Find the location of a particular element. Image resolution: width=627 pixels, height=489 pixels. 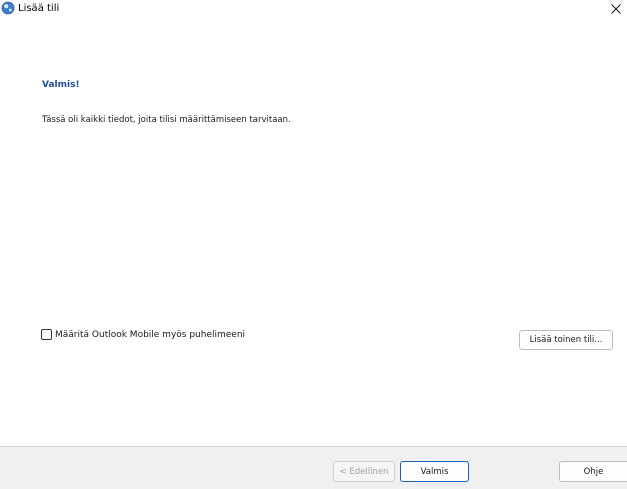

help-button: Ohje is located at coordinates (593, 471).